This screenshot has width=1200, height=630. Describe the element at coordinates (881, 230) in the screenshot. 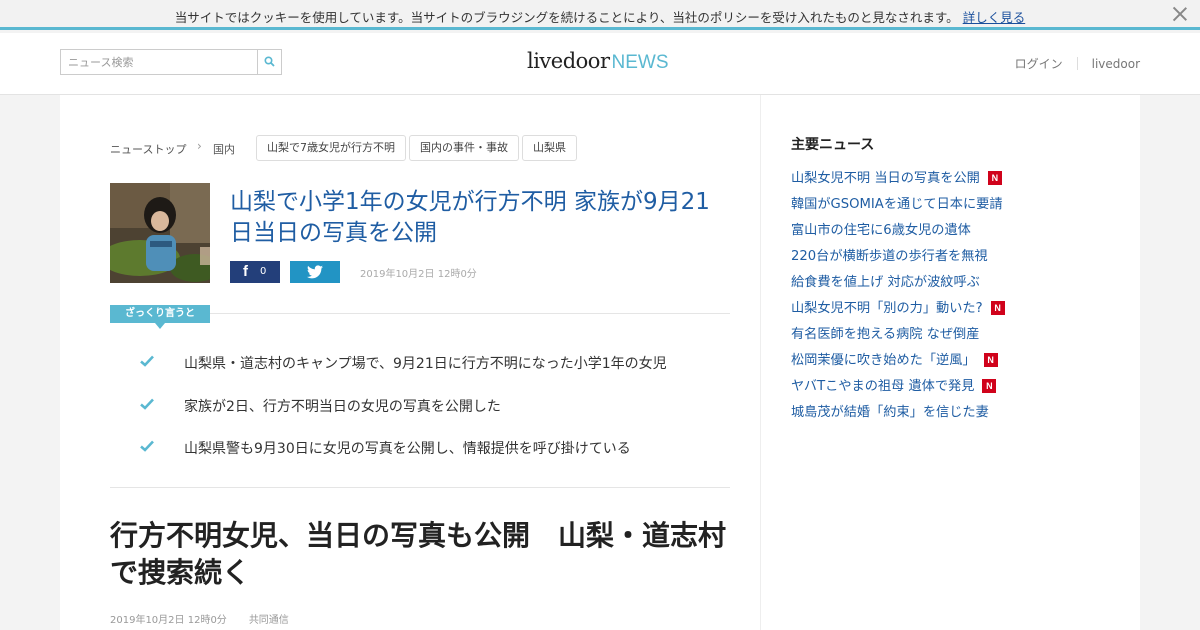

I see `sidebar-news-link: 富山市の住宅に6歳女児の遺体` at that location.